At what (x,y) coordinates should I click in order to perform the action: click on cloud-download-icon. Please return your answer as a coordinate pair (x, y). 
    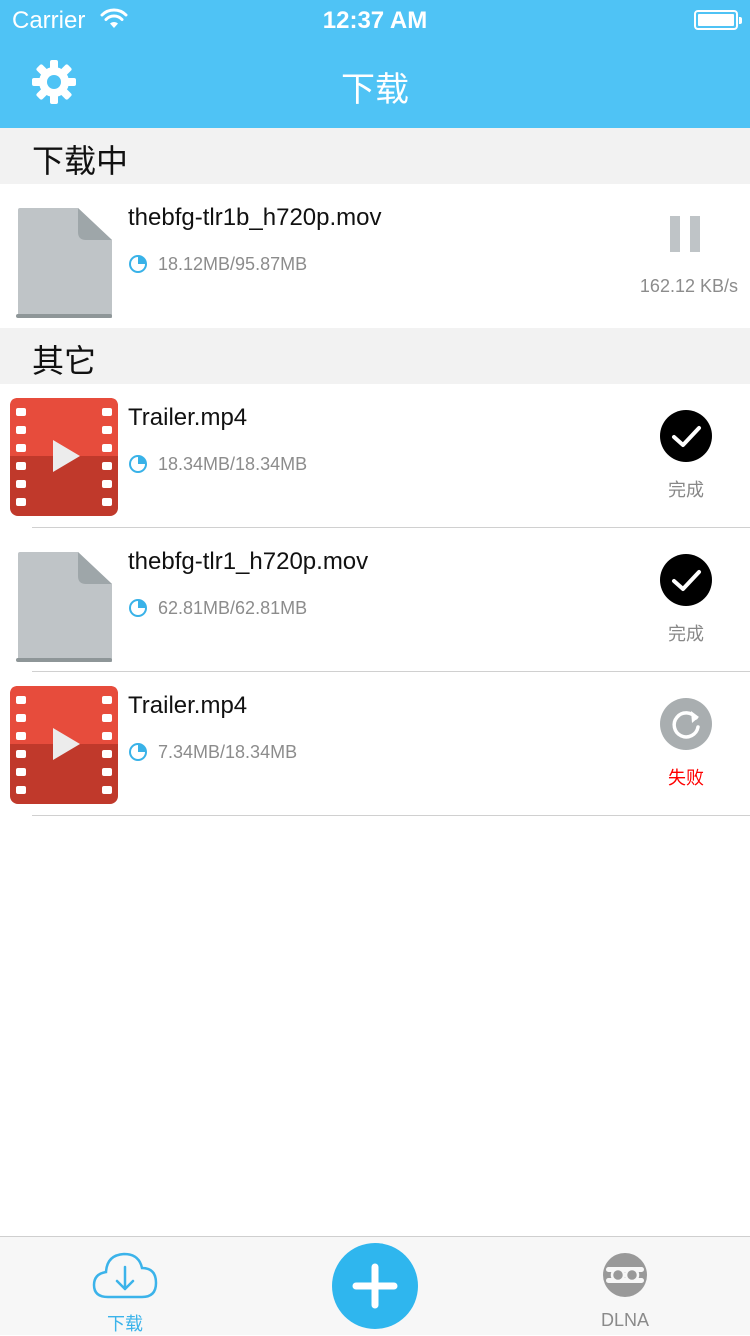
    Looking at the image, I should click on (125, 1275).